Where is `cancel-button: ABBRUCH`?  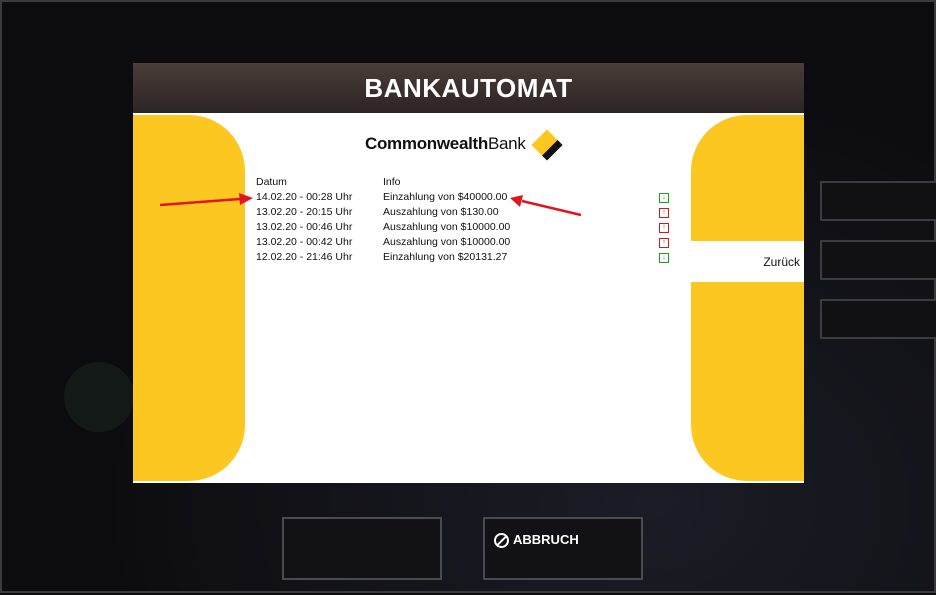
cancel-button: ABBRUCH is located at coordinates (563, 548).